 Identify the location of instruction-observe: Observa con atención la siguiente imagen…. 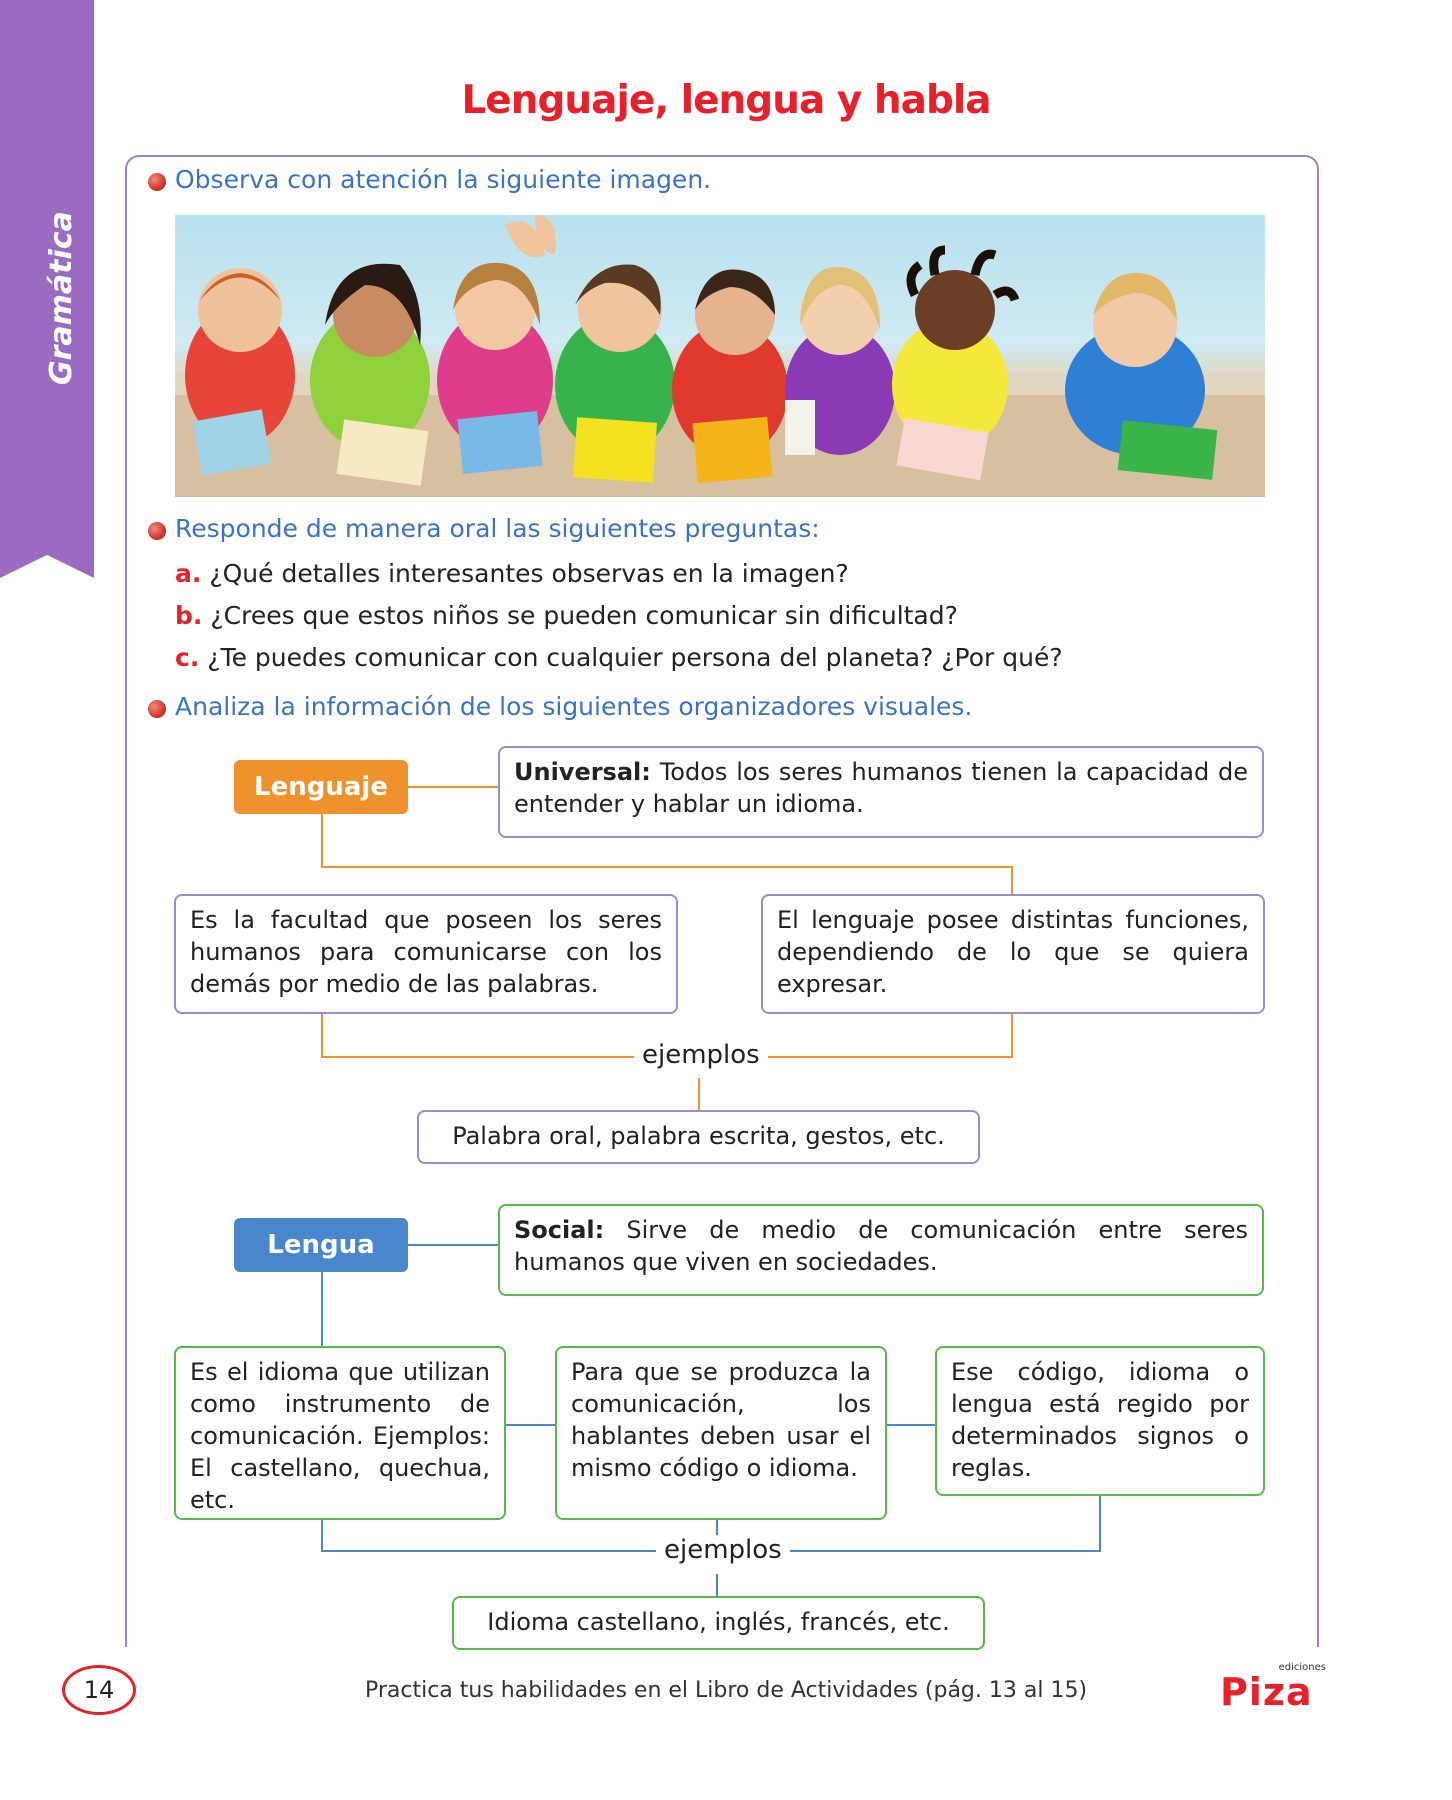
(443, 179).